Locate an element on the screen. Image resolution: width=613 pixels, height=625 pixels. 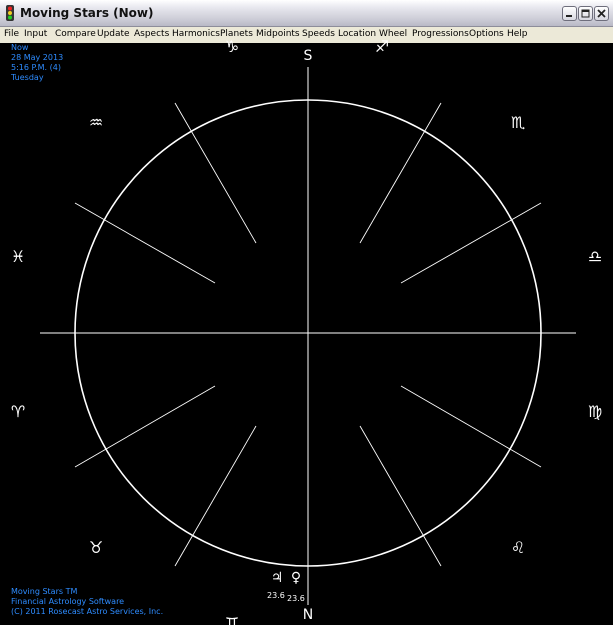
scorpio-icon: ♏ is located at coordinates (518, 123).